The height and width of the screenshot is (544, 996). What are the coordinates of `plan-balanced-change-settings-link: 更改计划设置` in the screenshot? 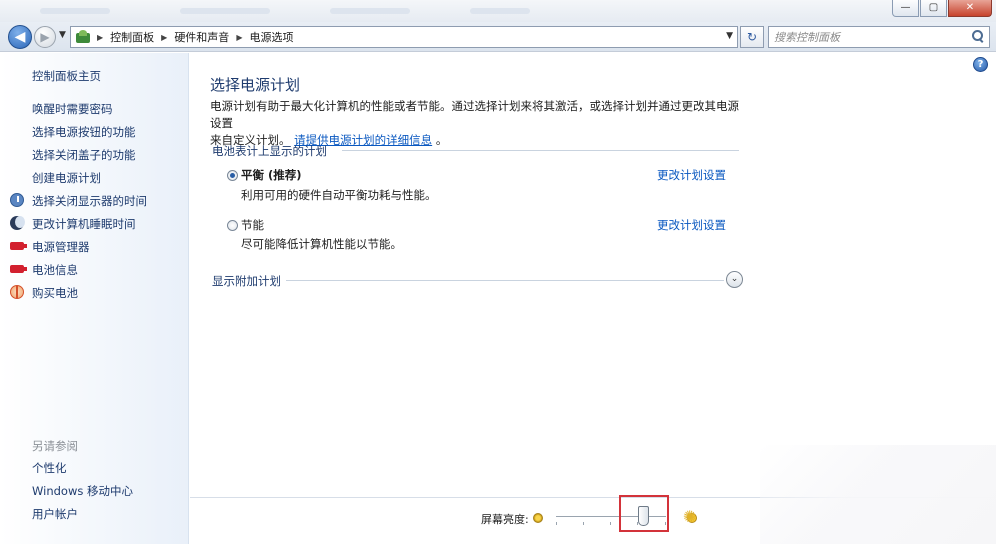 It's located at (691, 175).